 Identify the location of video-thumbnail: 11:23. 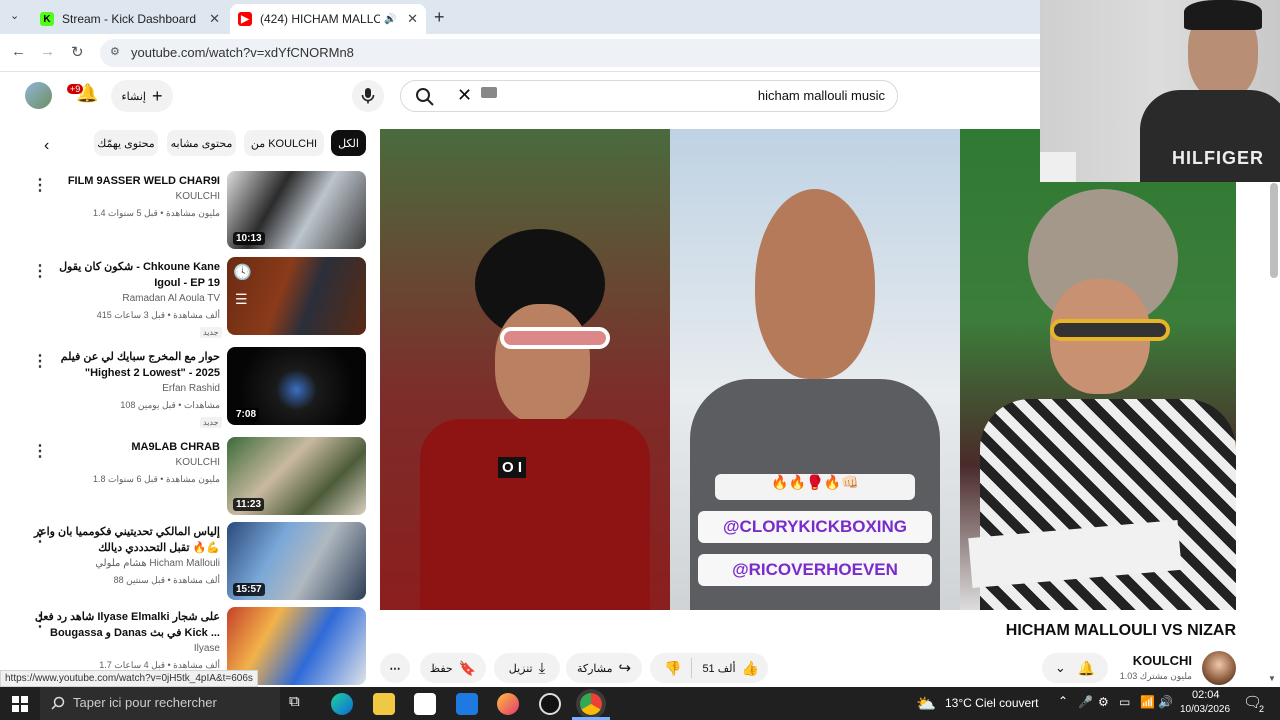
(296, 476).